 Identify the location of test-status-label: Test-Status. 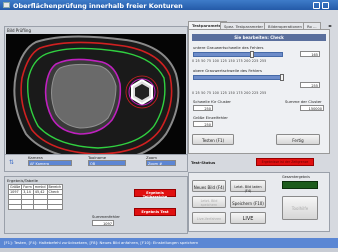
(203, 162).